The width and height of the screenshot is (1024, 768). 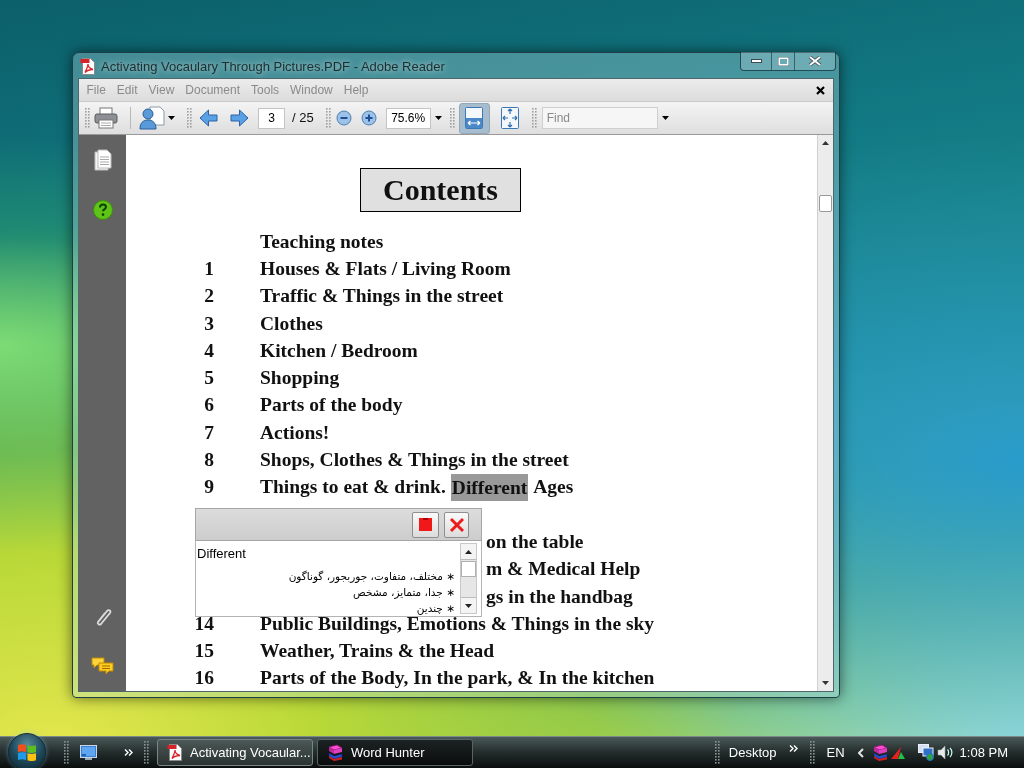 I want to click on fit-page-icon, so click(x=510, y=118).